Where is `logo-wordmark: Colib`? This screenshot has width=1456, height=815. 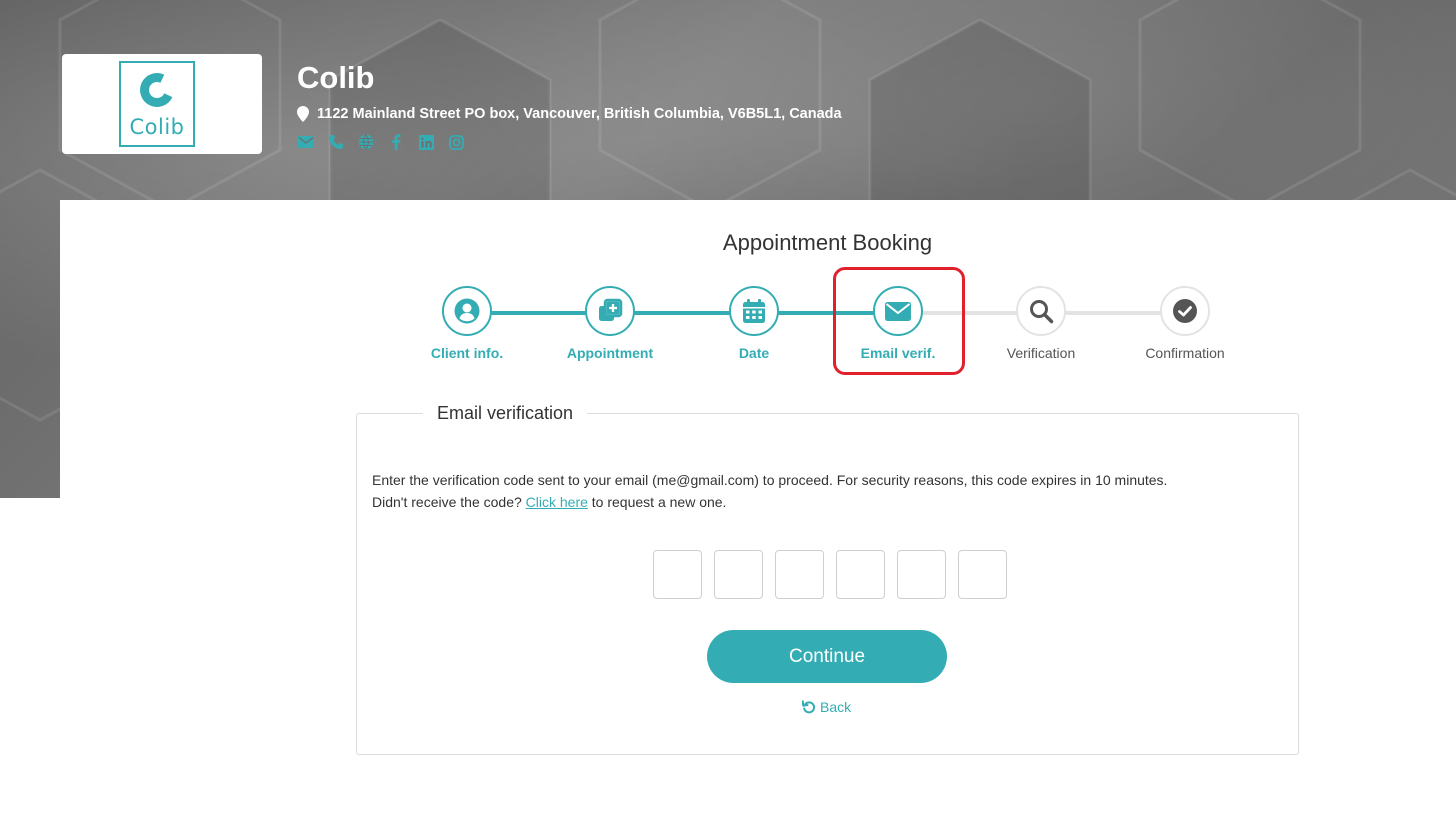
logo-wordmark: Colib is located at coordinates (157, 127).